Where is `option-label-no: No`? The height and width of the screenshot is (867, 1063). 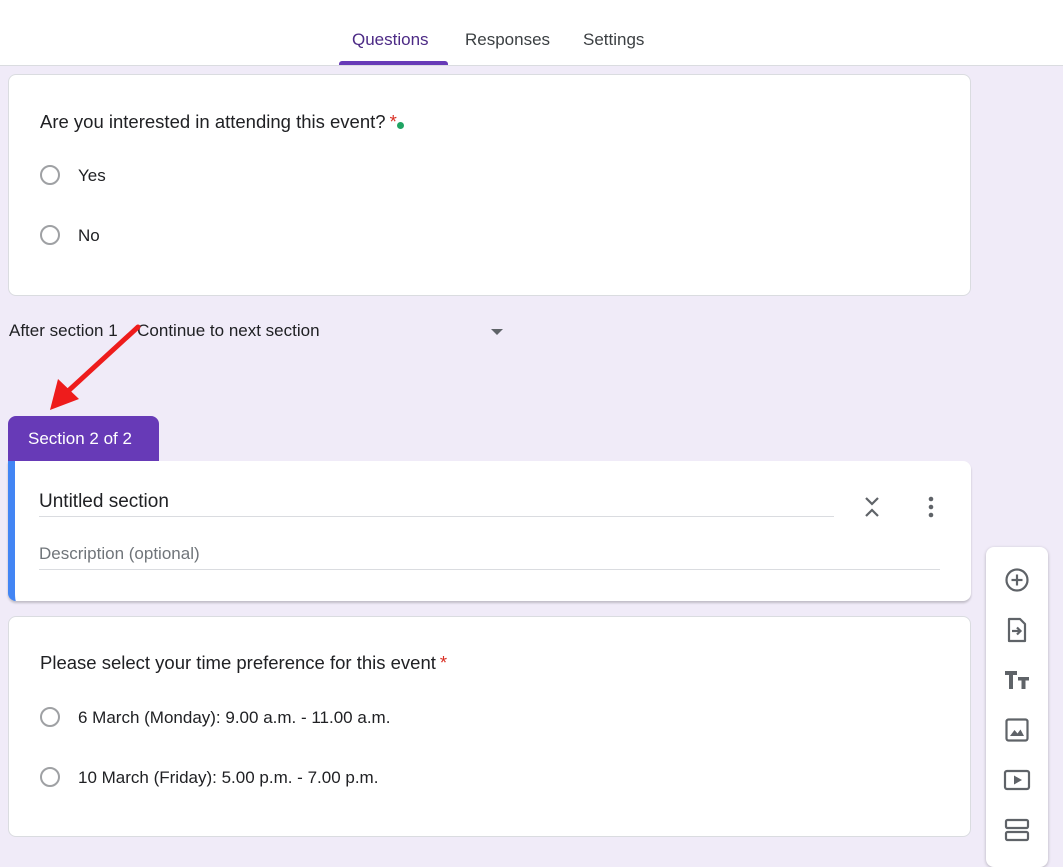
option-label-no: No is located at coordinates (89, 235).